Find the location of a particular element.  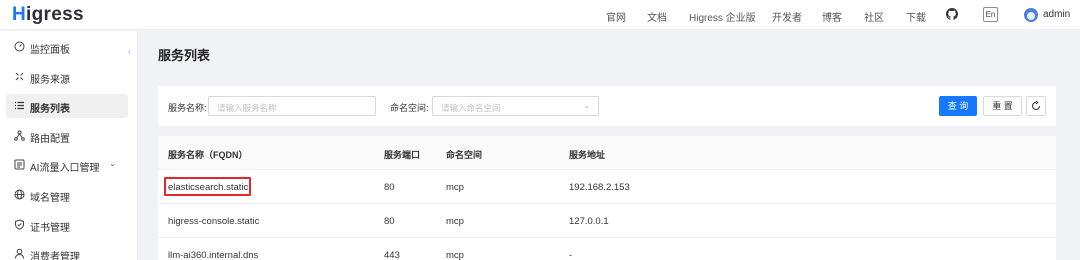

page-title: 服务列表 is located at coordinates (184, 55).